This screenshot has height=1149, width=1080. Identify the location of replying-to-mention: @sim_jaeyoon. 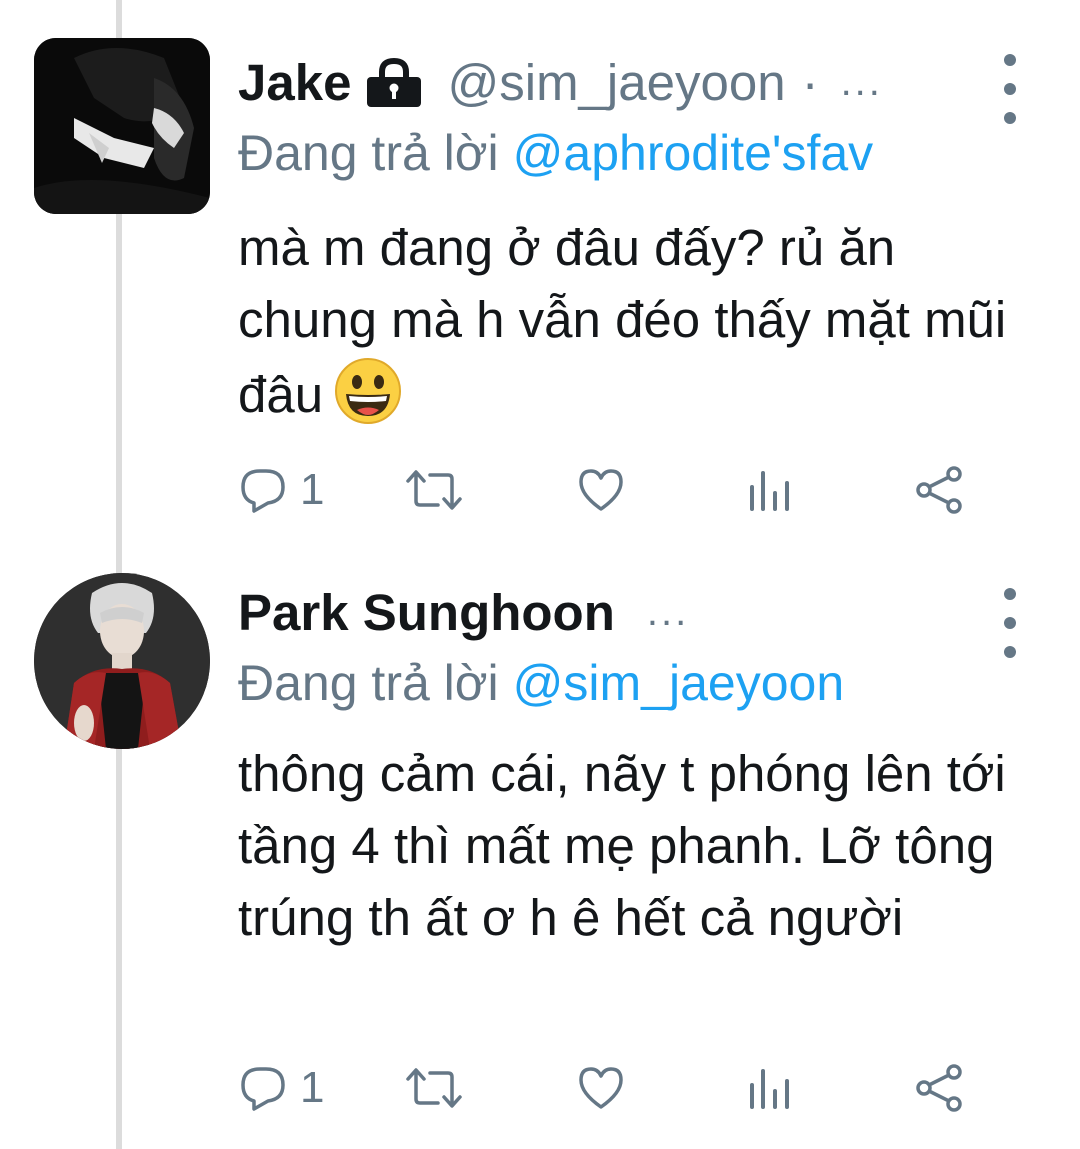
(678, 683).